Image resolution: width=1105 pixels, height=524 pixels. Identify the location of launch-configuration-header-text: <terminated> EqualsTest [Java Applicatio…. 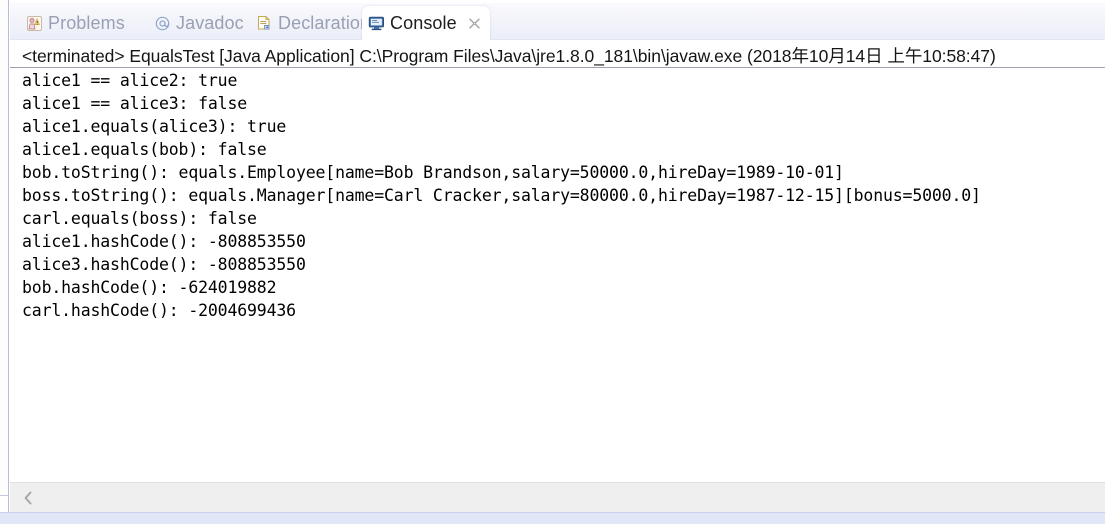
(509, 56).